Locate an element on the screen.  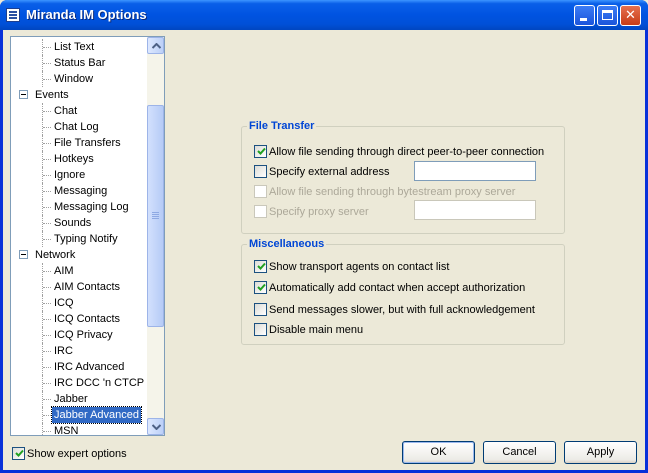
tree-group-item: Events is located at coordinates (52, 95).